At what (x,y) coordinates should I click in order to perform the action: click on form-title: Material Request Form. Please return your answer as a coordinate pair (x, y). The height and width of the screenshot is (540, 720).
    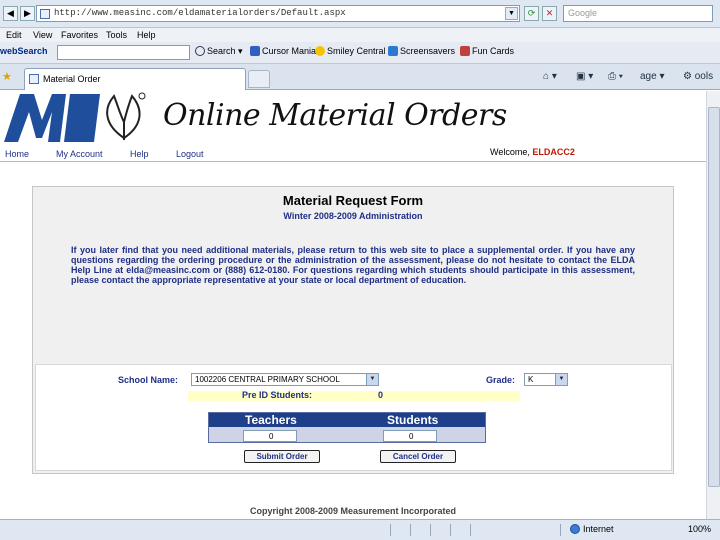
    Looking at the image, I should click on (353, 200).